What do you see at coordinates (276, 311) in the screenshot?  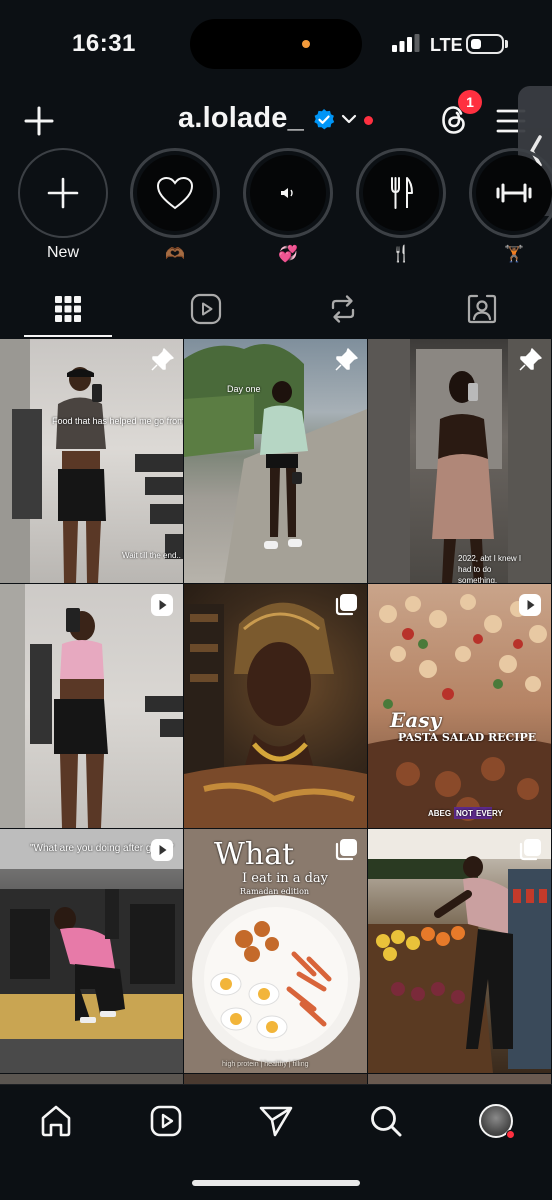 I see `profile-tabs` at bounding box center [276, 311].